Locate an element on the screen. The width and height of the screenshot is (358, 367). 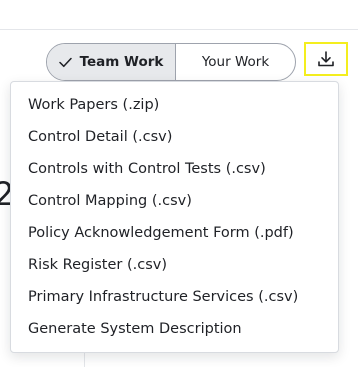
header-divider is located at coordinates (179, 29).